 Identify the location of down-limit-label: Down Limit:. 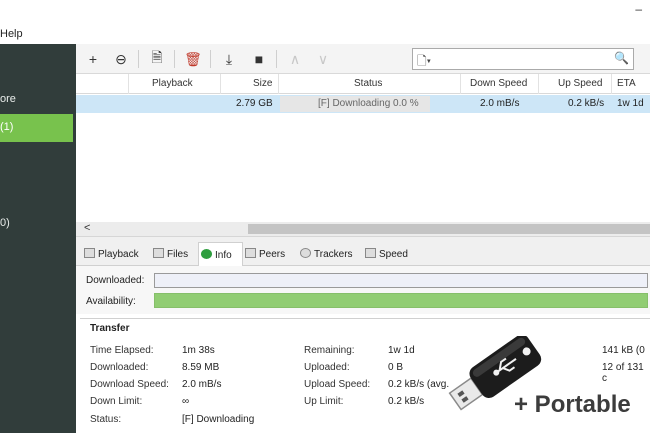
(116, 401).